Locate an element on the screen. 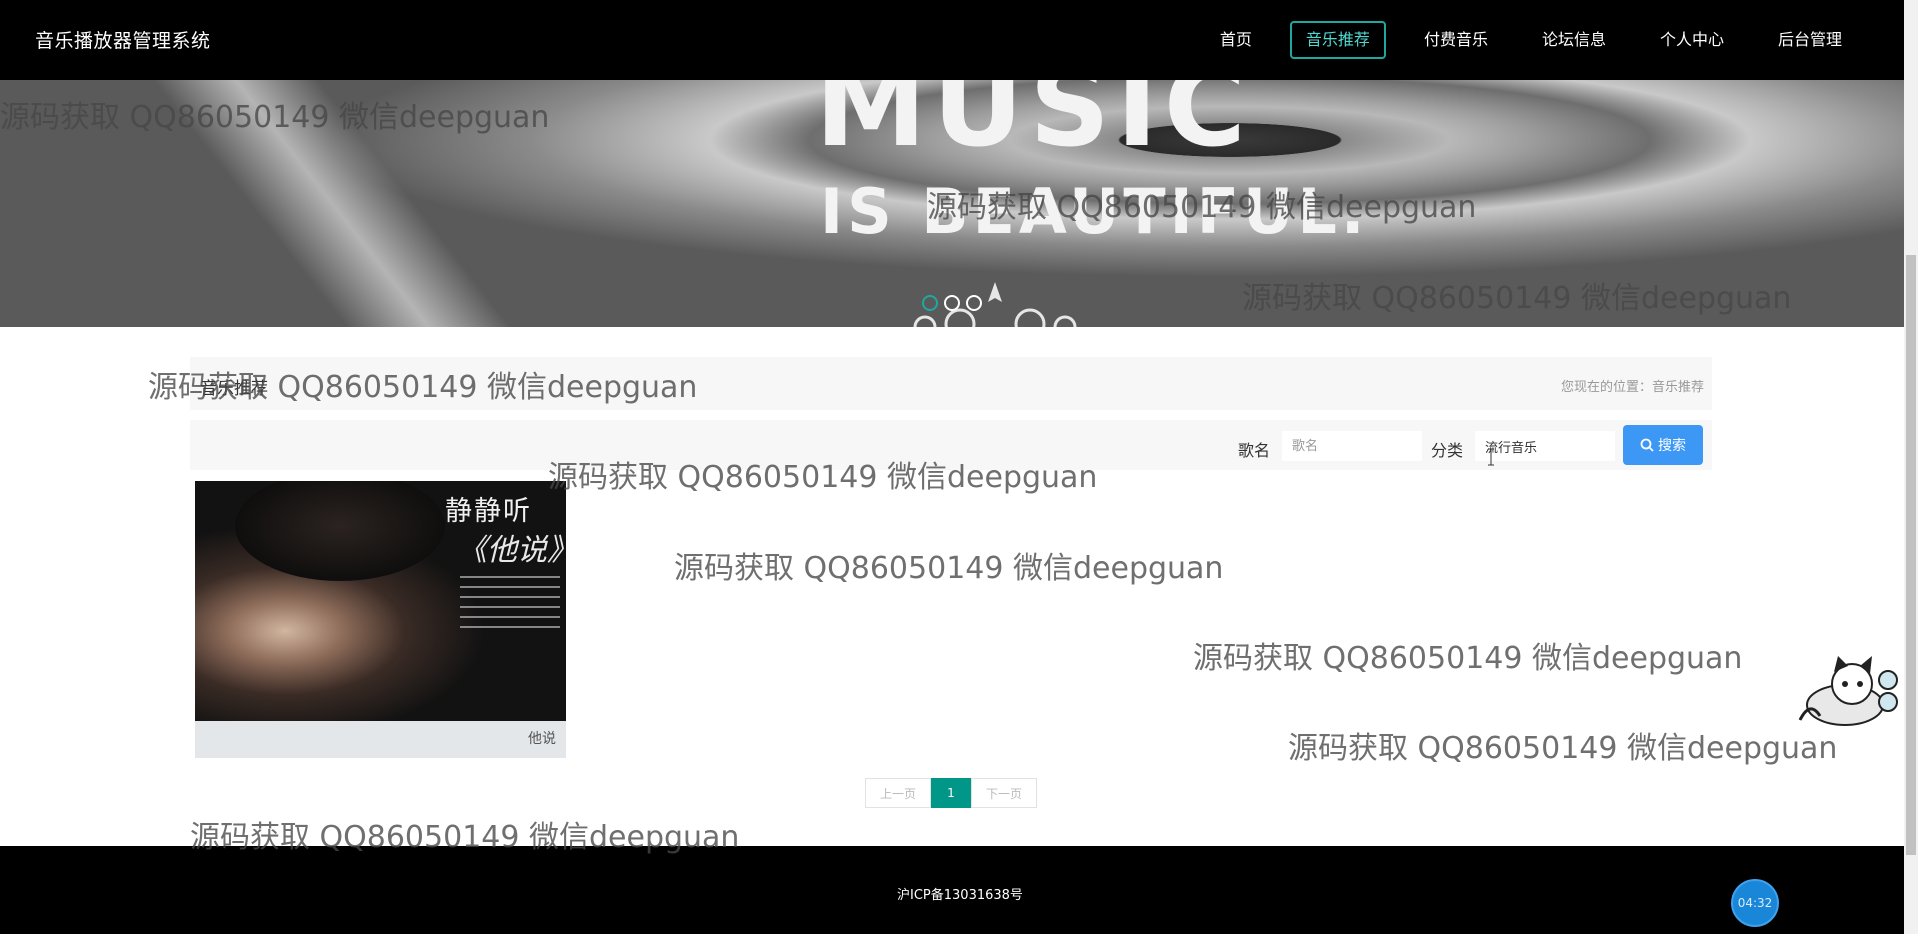 The height and width of the screenshot is (934, 1918). pagination: 上一页 1 下一页 is located at coordinates (951, 793).